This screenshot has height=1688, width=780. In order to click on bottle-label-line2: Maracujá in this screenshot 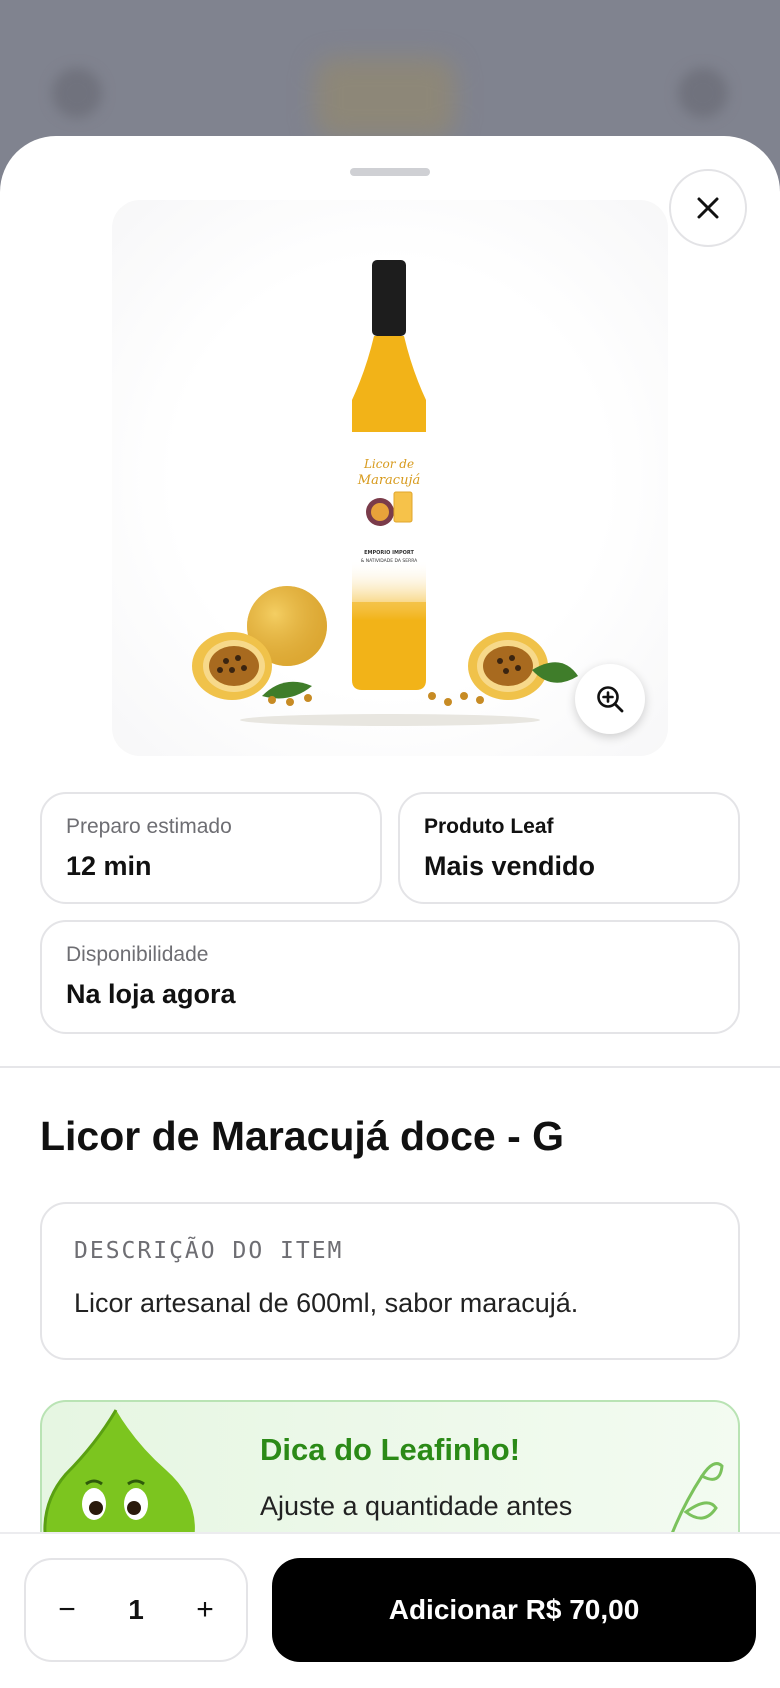, I will do `click(389, 480)`.